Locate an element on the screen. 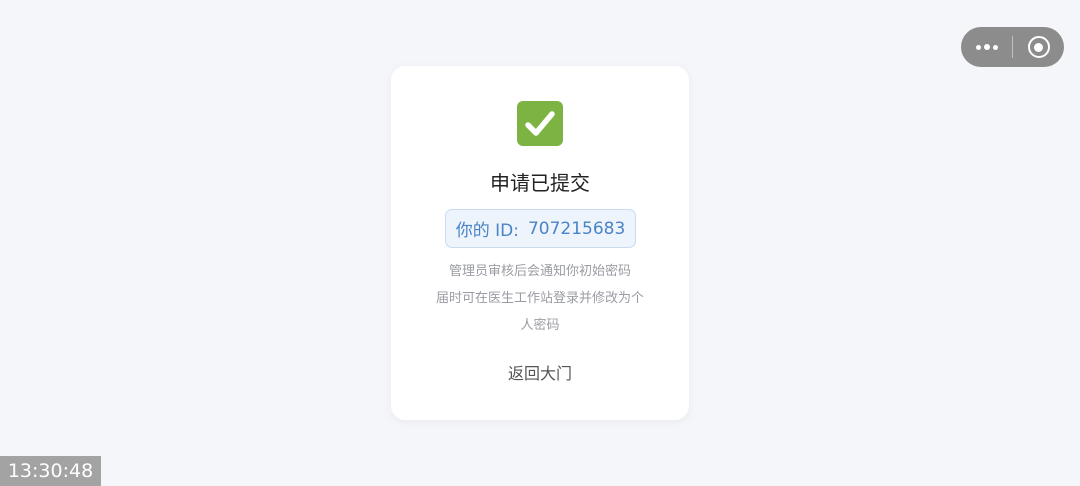  target-close-icon is located at coordinates (1038, 47).